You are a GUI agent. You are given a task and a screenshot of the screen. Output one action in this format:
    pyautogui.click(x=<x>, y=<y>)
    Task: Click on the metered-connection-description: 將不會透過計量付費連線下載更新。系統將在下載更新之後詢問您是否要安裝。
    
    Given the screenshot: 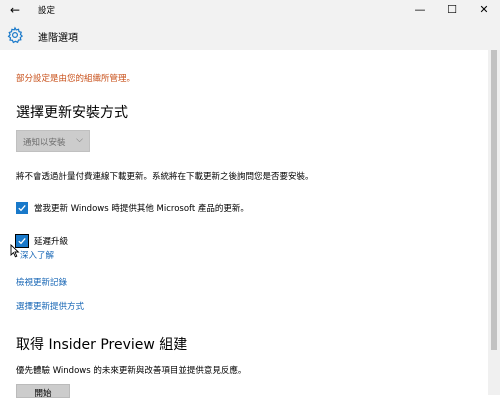 What is the action you would take?
    pyautogui.click(x=165, y=177)
    